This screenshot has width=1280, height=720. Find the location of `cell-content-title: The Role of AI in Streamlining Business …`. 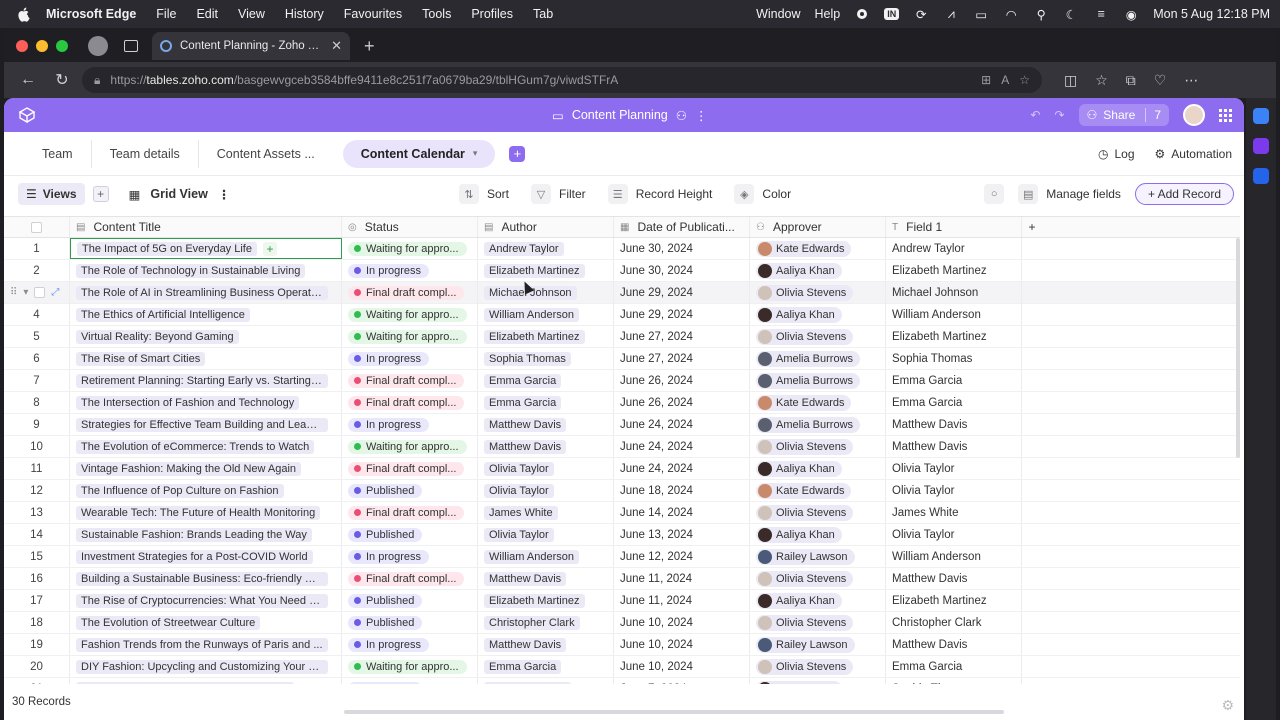

cell-content-title: The Role of AI in Streamlining Business … is located at coordinates (206, 292).